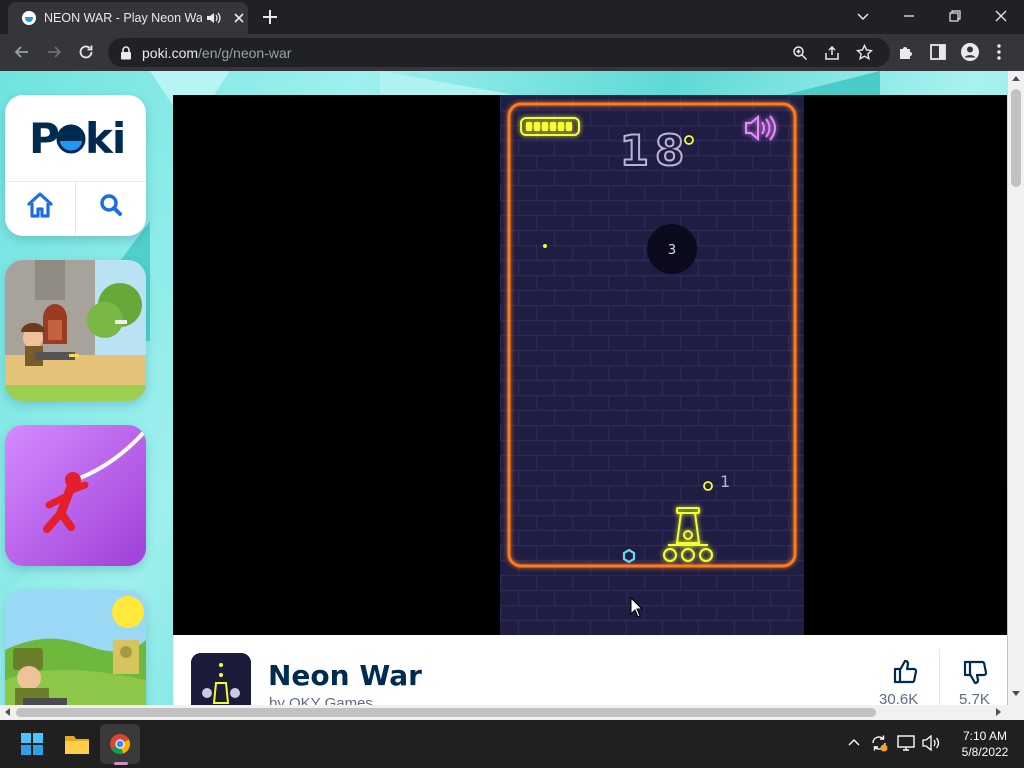 This screenshot has width=1024, height=768. I want to click on reload-icon, so click(86, 52).